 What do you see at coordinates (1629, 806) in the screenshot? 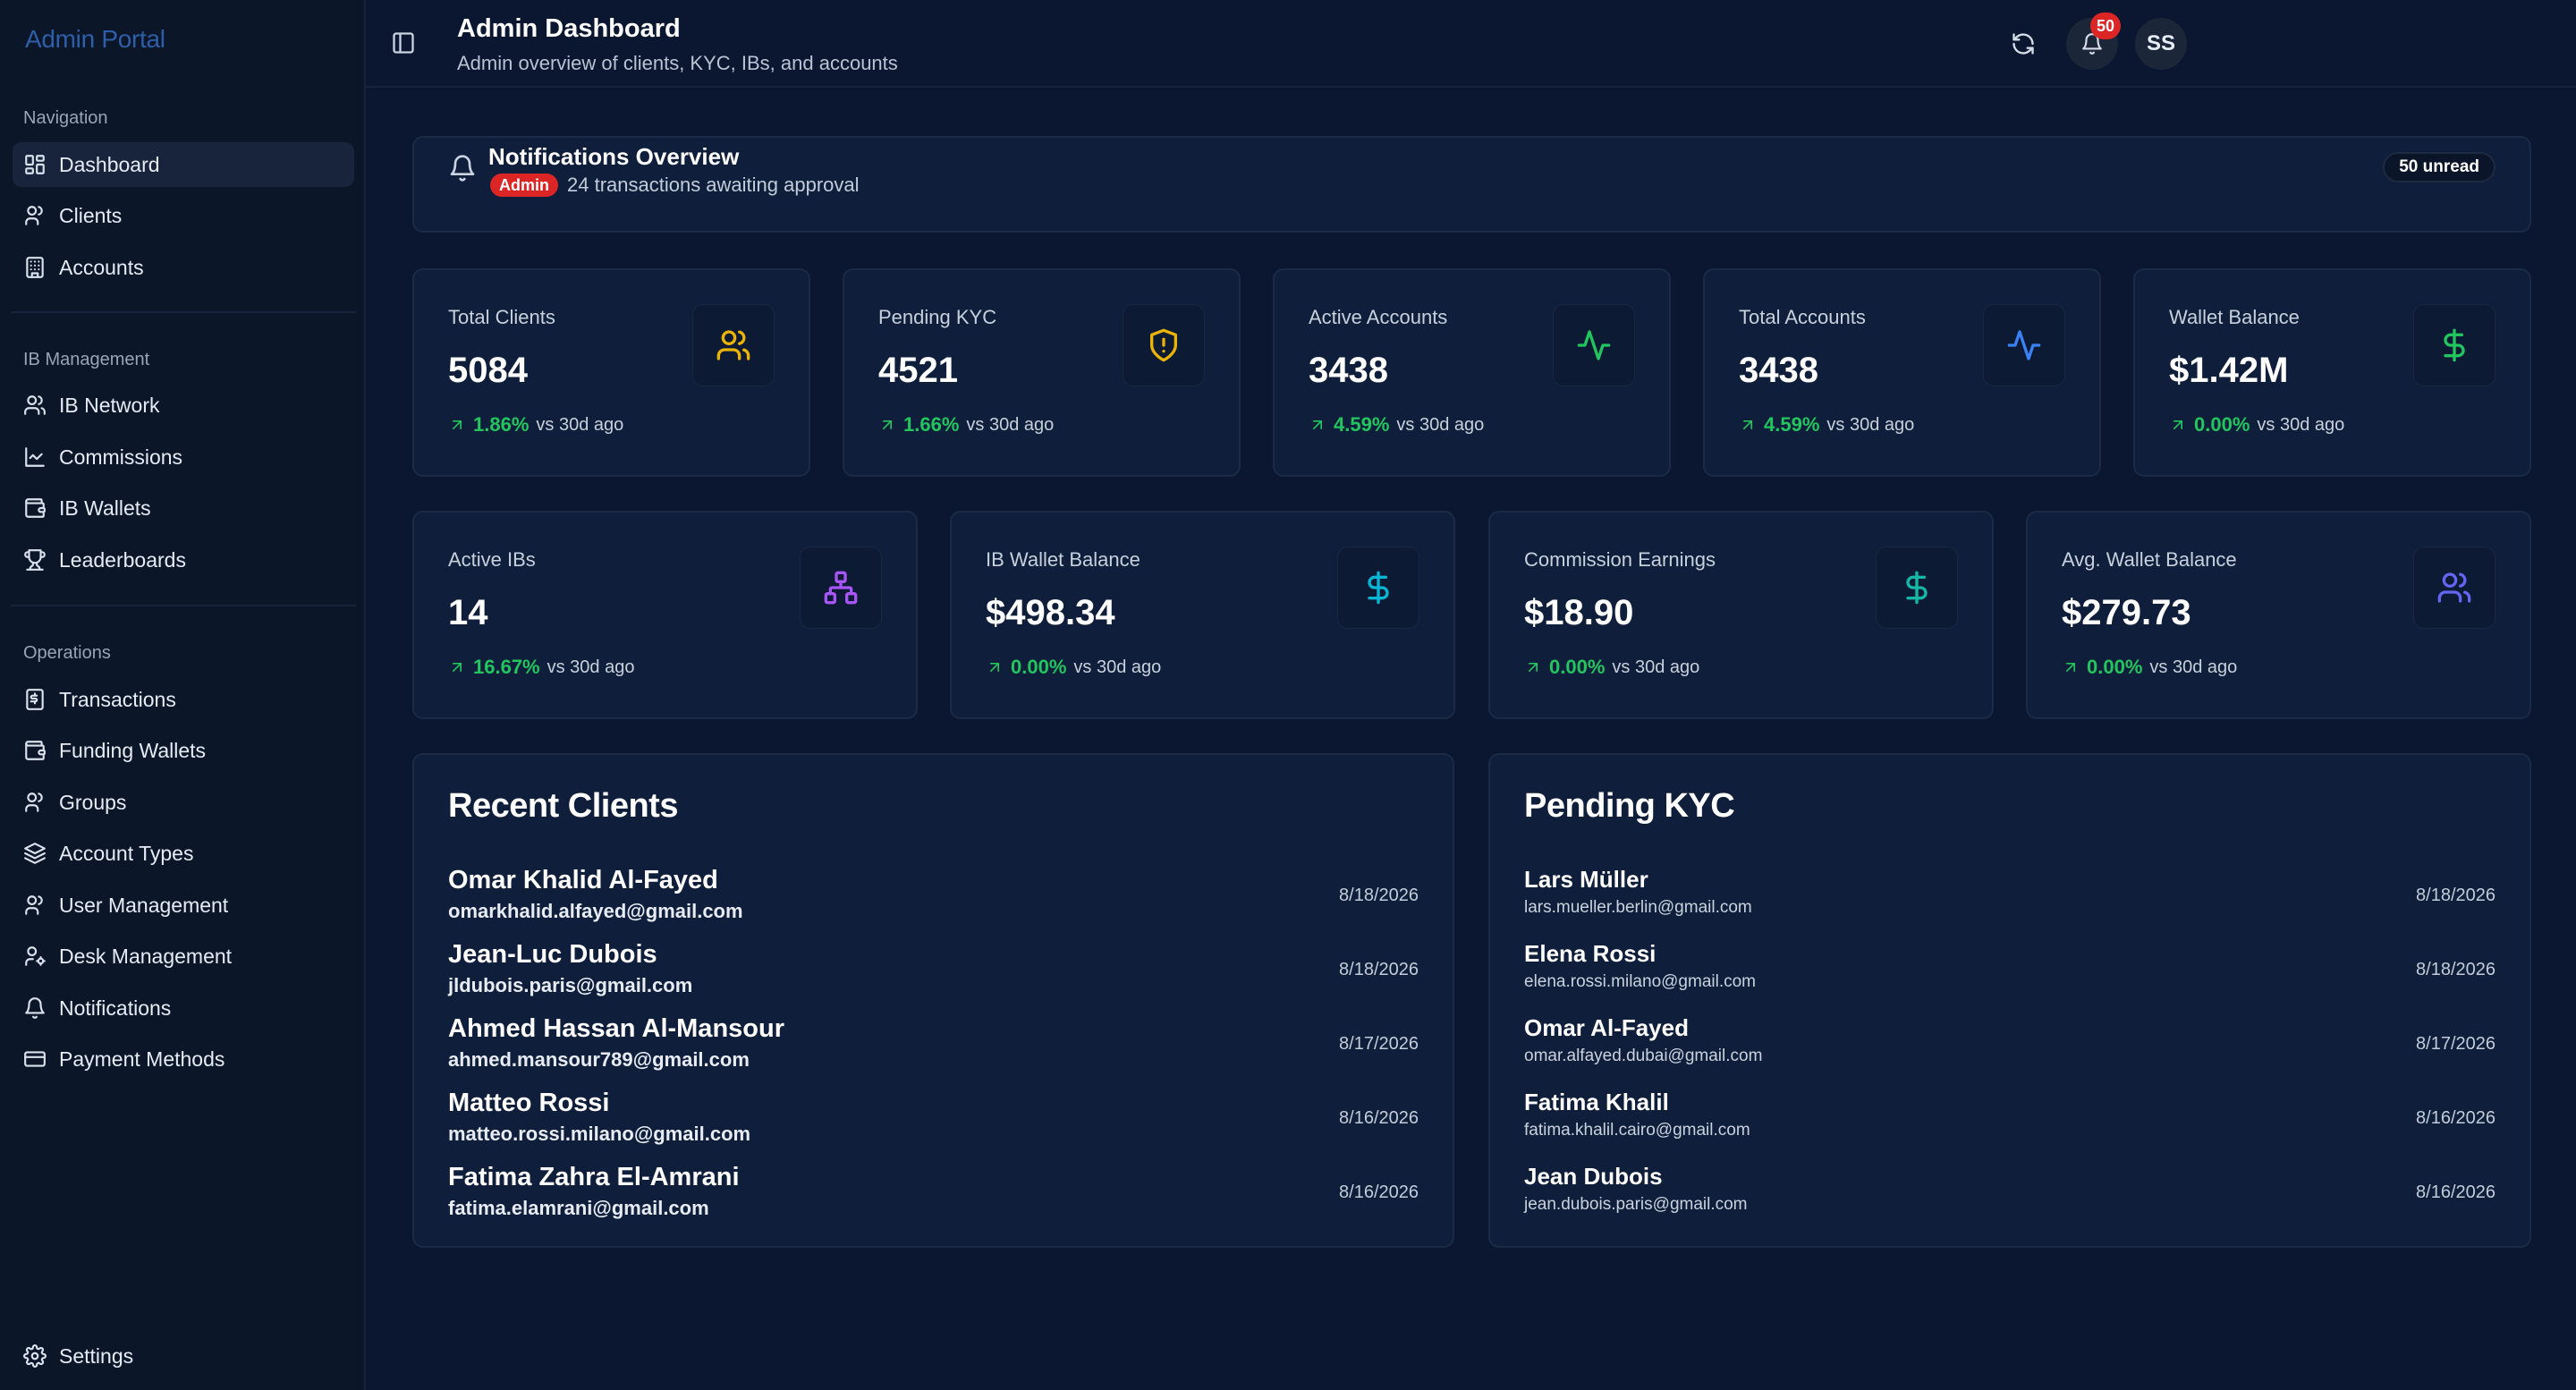
I see `pending-kyc-title: Pending KYC` at bounding box center [1629, 806].